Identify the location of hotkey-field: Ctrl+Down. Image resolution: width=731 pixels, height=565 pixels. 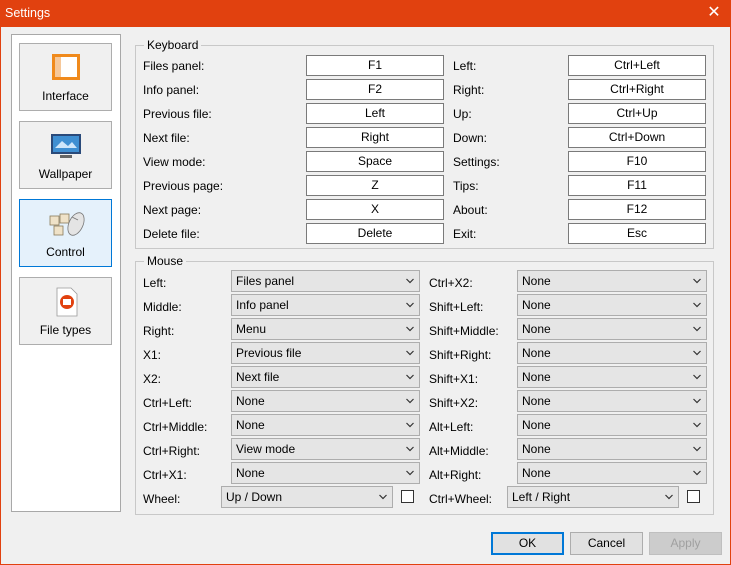
(637, 137).